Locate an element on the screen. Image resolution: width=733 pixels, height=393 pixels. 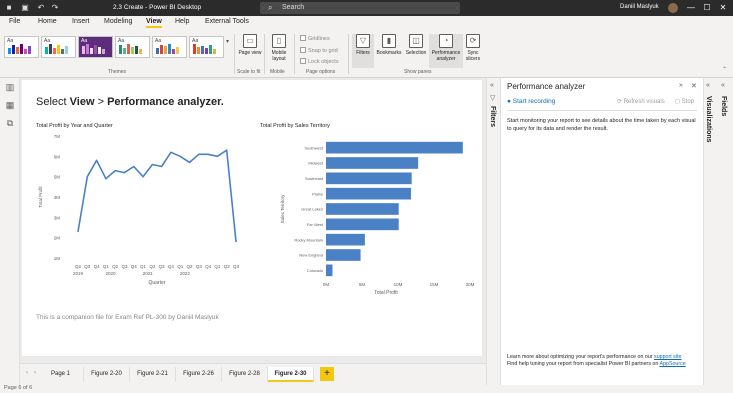
refresh-visuals-button: ⟳ Refresh visuals is located at coordinates (641, 101).